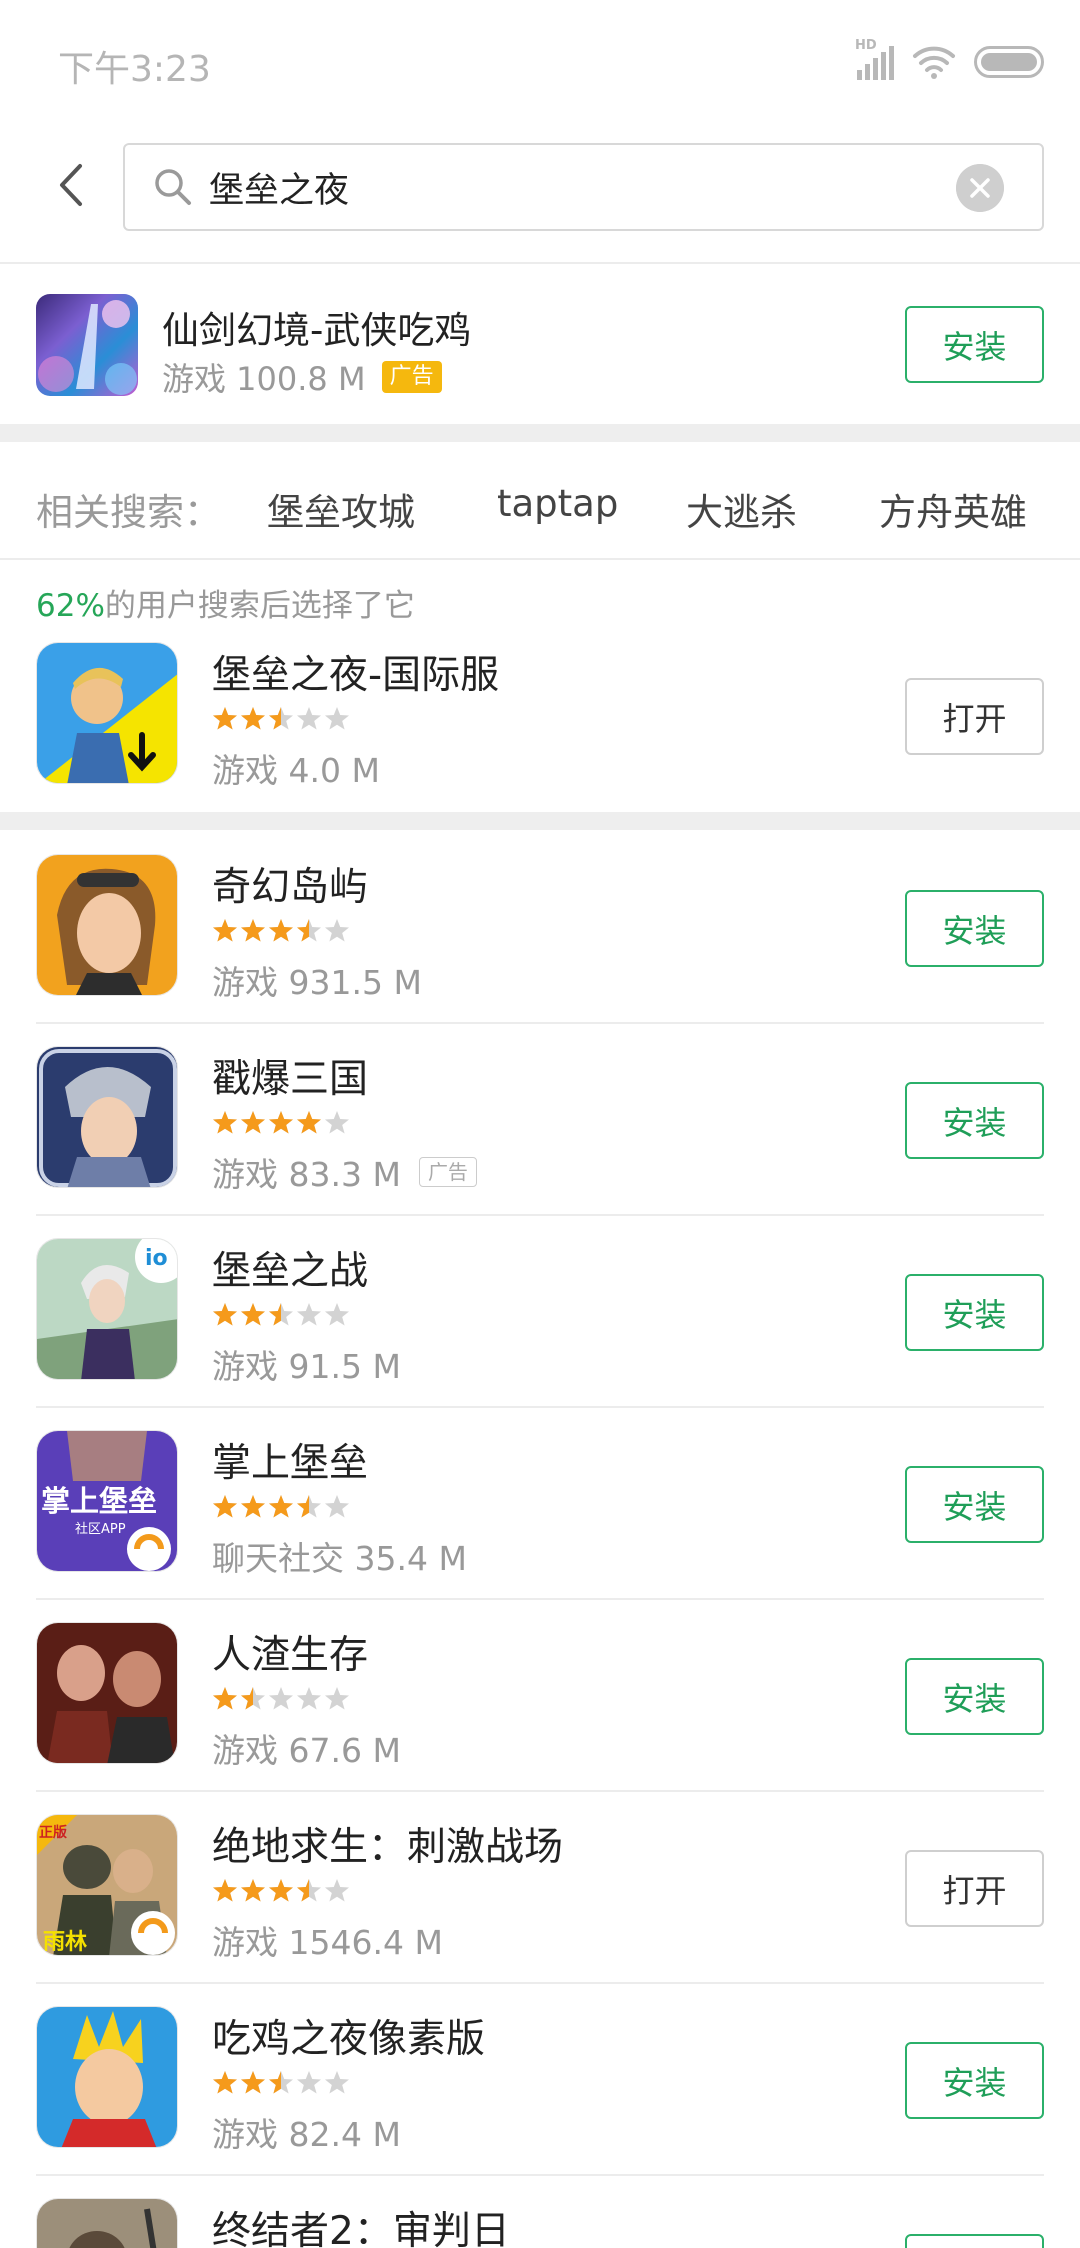 This screenshot has width=1080, height=2248. Describe the element at coordinates (540, 62) in the screenshot. I see `status-bar: 下午3:23 HD` at that location.